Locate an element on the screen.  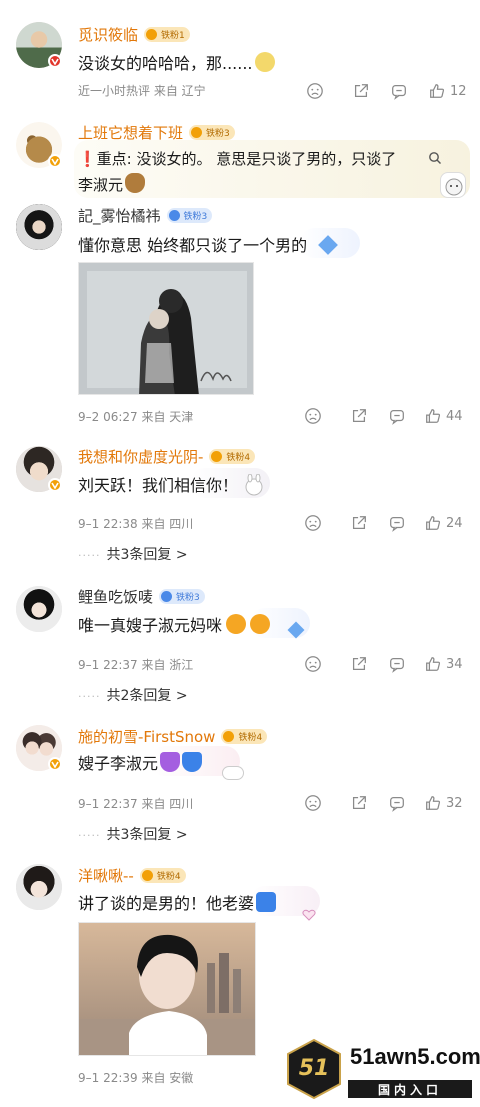
comment-text: 李淑元 is located at coordinates (112, 184).